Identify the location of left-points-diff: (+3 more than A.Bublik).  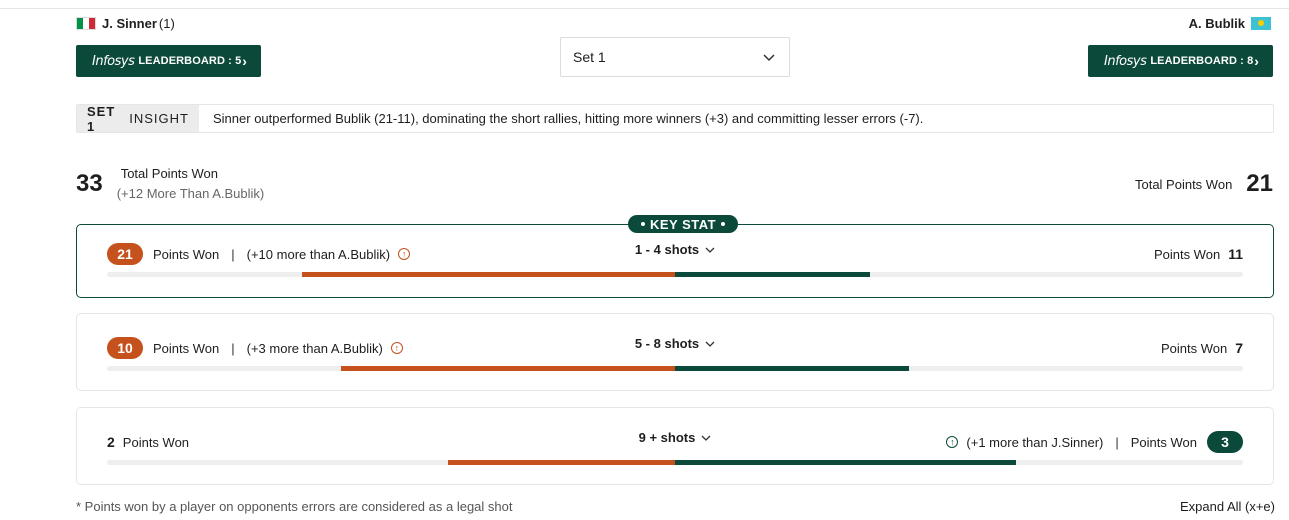
(314, 348).